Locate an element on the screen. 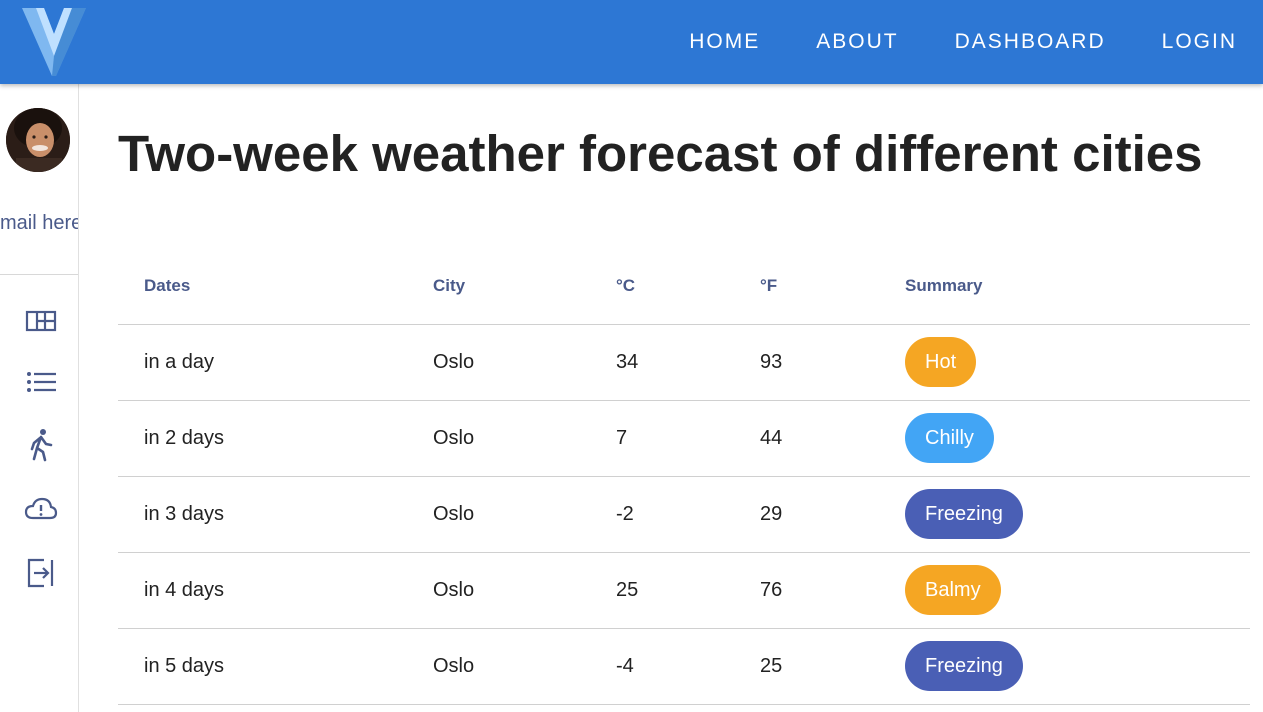 This screenshot has width=1263, height=712. cell-celsius: -4 is located at coordinates (688, 666).